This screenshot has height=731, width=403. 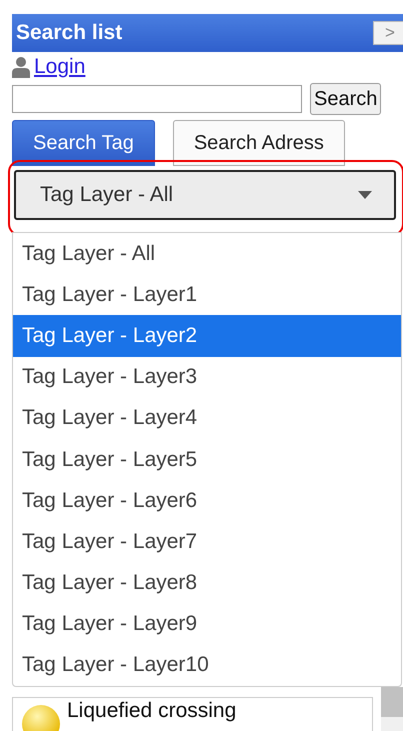 I want to click on scrollbar, so click(x=392, y=709).